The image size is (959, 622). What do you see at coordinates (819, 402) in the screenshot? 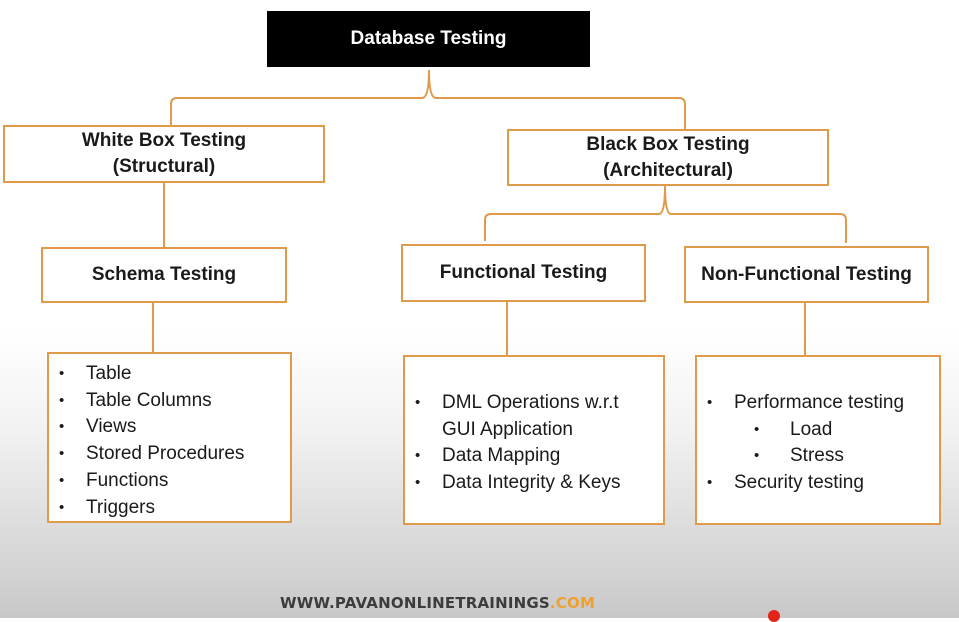
I see `non-functional-item-text: Performance testing` at bounding box center [819, 402].